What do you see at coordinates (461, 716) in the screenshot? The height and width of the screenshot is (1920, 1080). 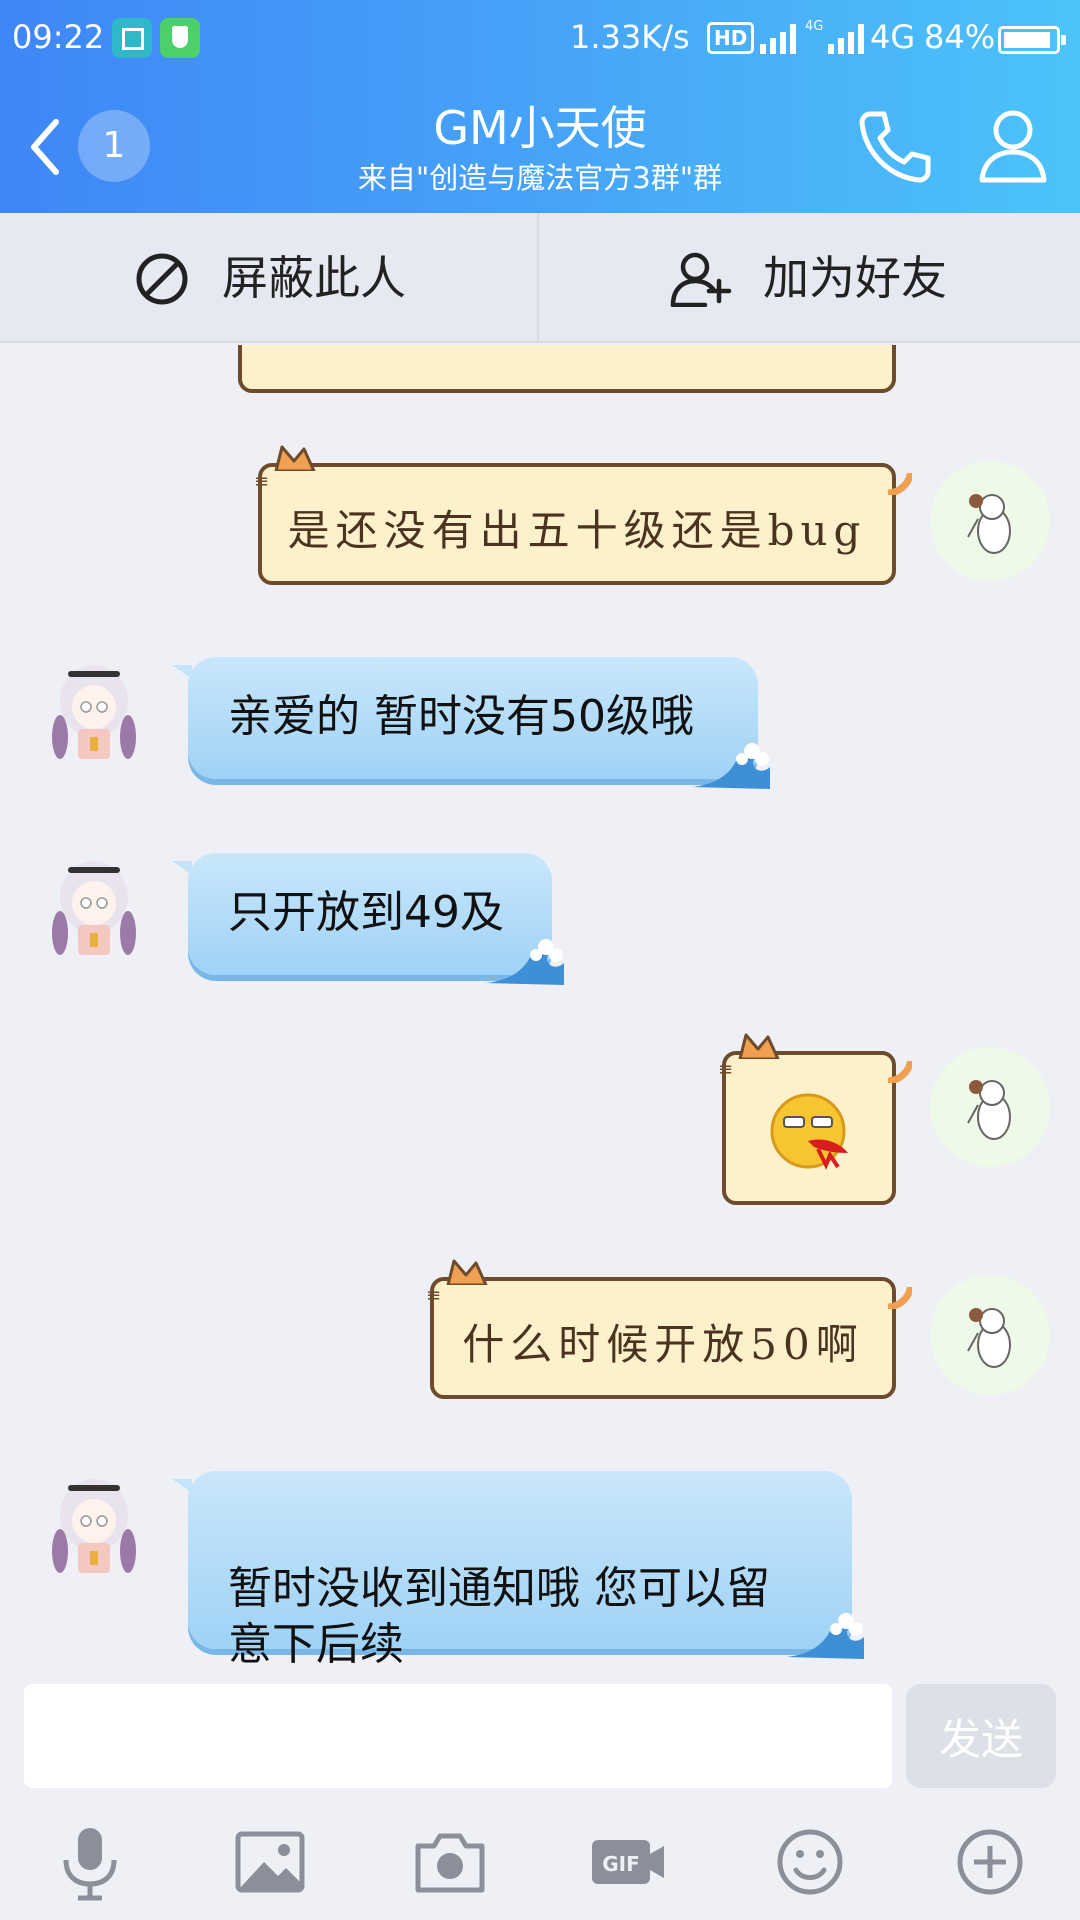 I see `message-text: 亲爱的 暂时没有50级哦` at bounding box center [461, 716].